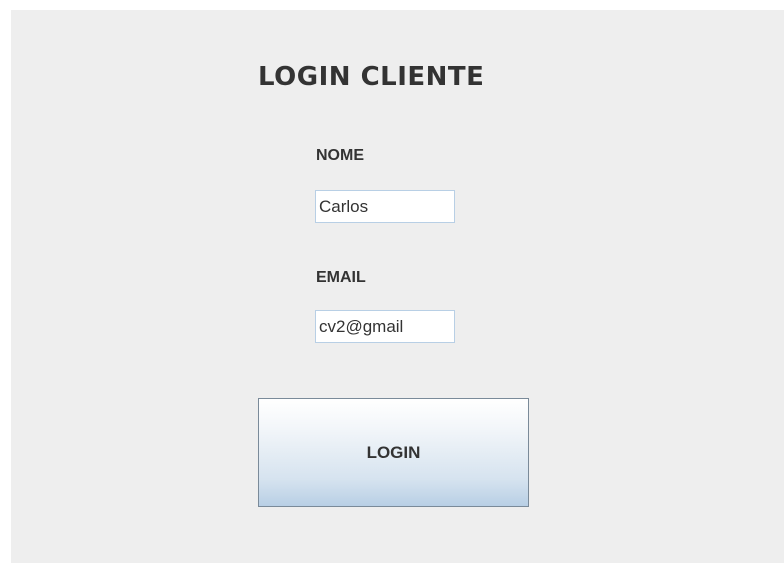 The height and width of the screenshot is (563, 784). I want to click on page-title: LOGIN CLIENTE, so click(371, 77).